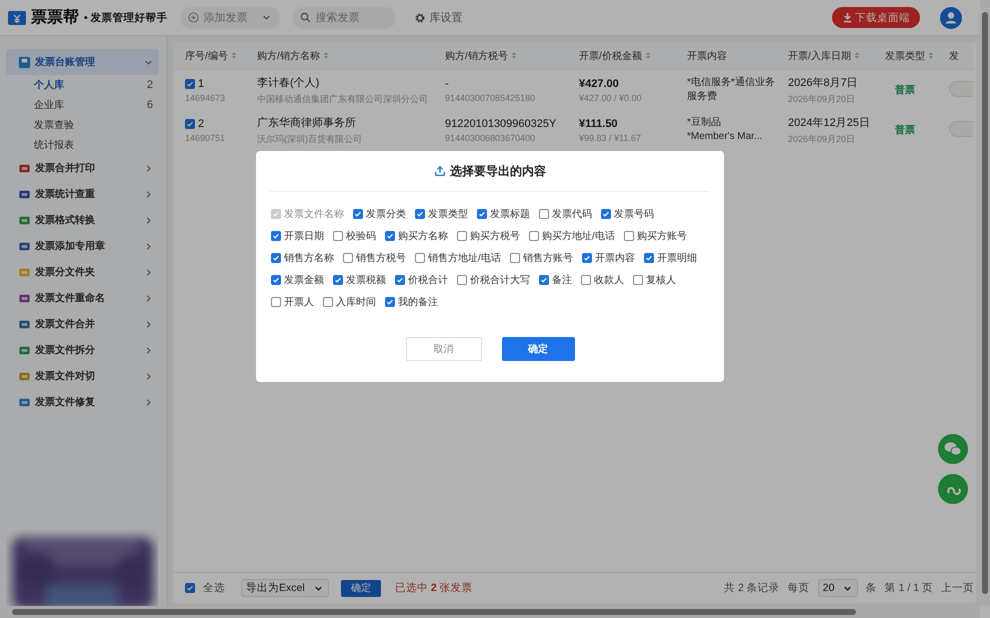  What do you see at coordinates (82, 298) in the screenshot?
I see `sidebar-group: 发票文件重命名` at bounding box center [82, 298].